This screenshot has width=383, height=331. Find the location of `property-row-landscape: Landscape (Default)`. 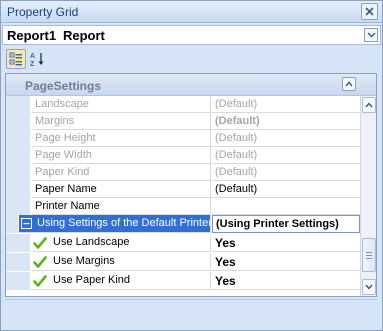

property-row-landscape: Landscape (Default) is located at coordinates (183, 104).